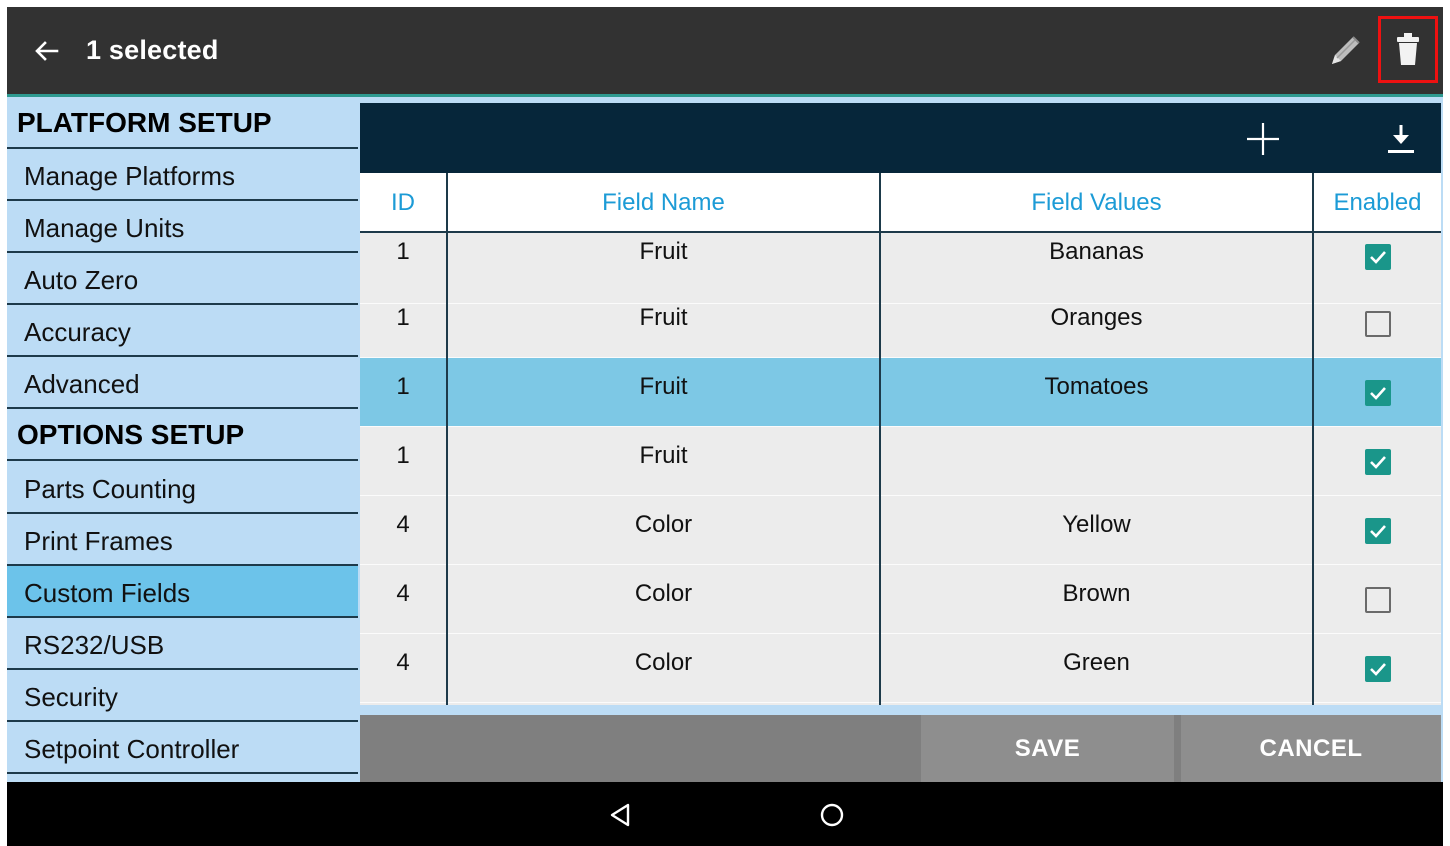 The width and height of the screenshot is (1450, 846). I want to click on table-row: 1 Fruit Oranges, so click(900, 323).